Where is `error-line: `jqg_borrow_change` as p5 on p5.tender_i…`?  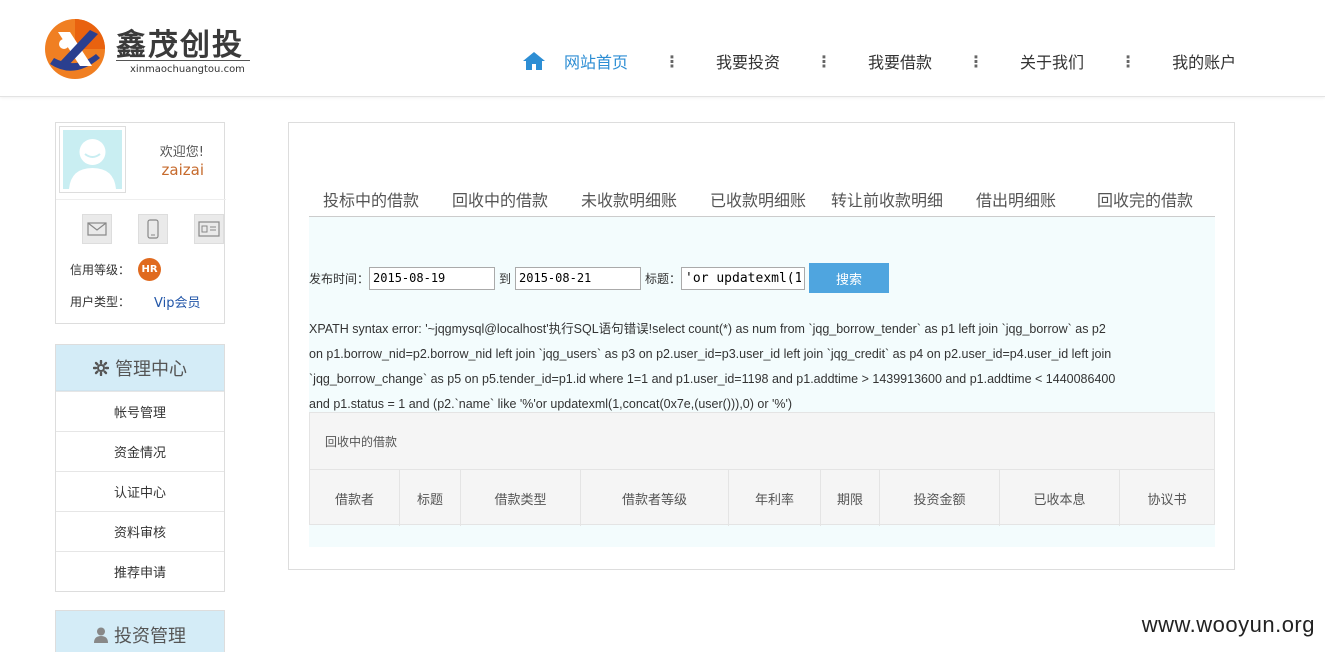 error-line: `jqg_borrow_change` as p5 on p5.tender_i… is located at coordinates (712, 379).